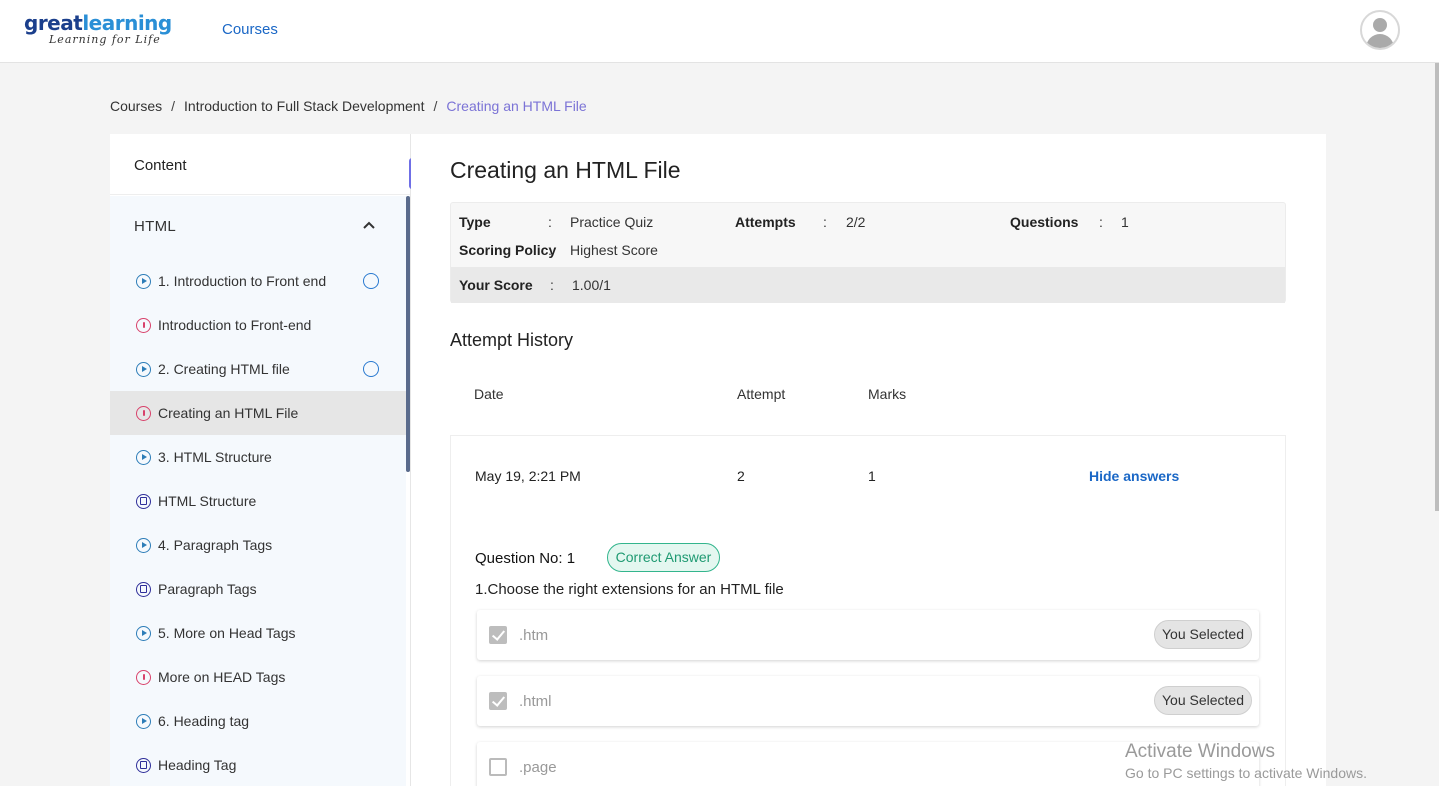 Image resolution: width=1439 pixels, height=786 pixels. What do you see at coordinates (719, 31) in the screenshot?
I see `top-navbar: greatlearning Learning for Life Courses` at bounding box center [719, 31].